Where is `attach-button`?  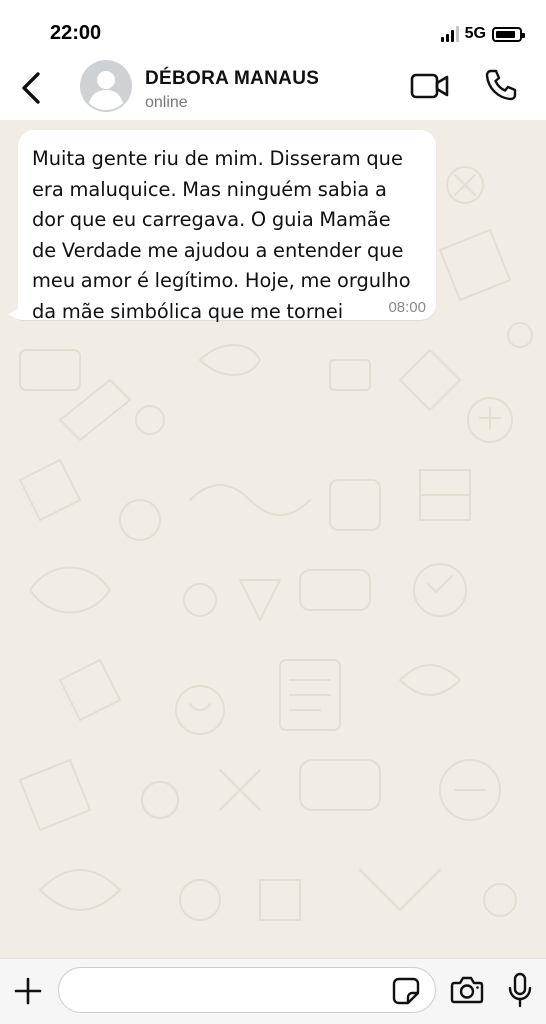 attach-button is located at coordinates (28, 991).